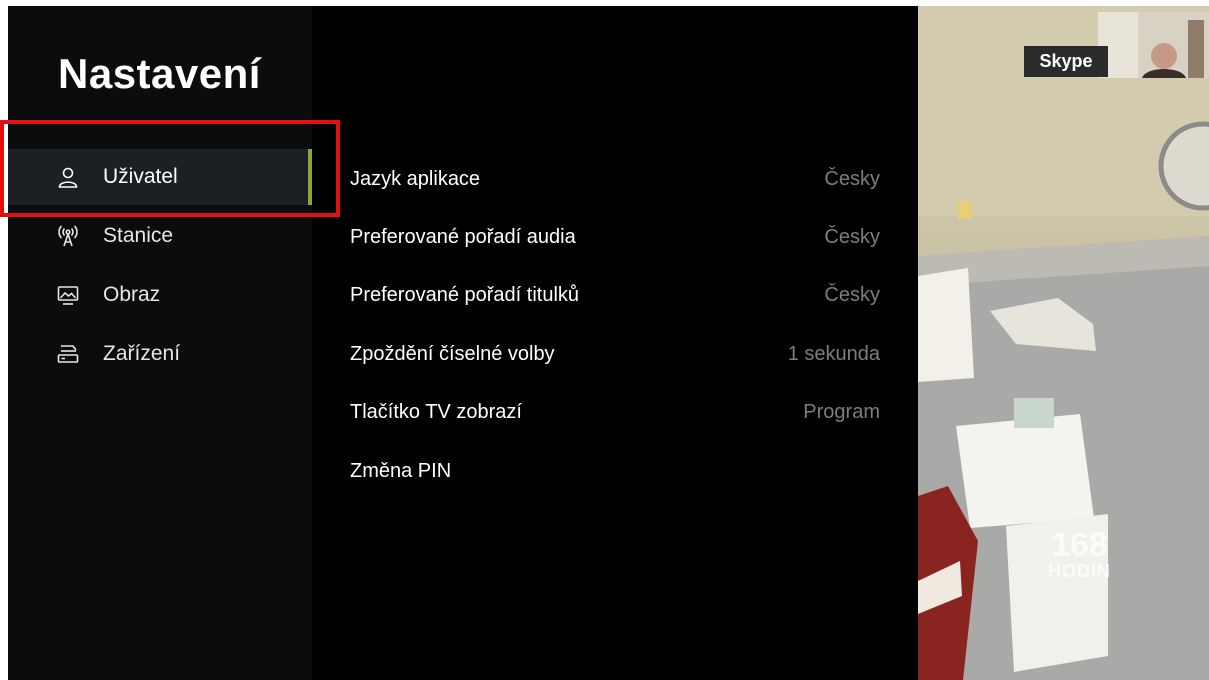 The height and width of the screenshot is (680, 1209). I want to click on user-icon, so click(68, 177).